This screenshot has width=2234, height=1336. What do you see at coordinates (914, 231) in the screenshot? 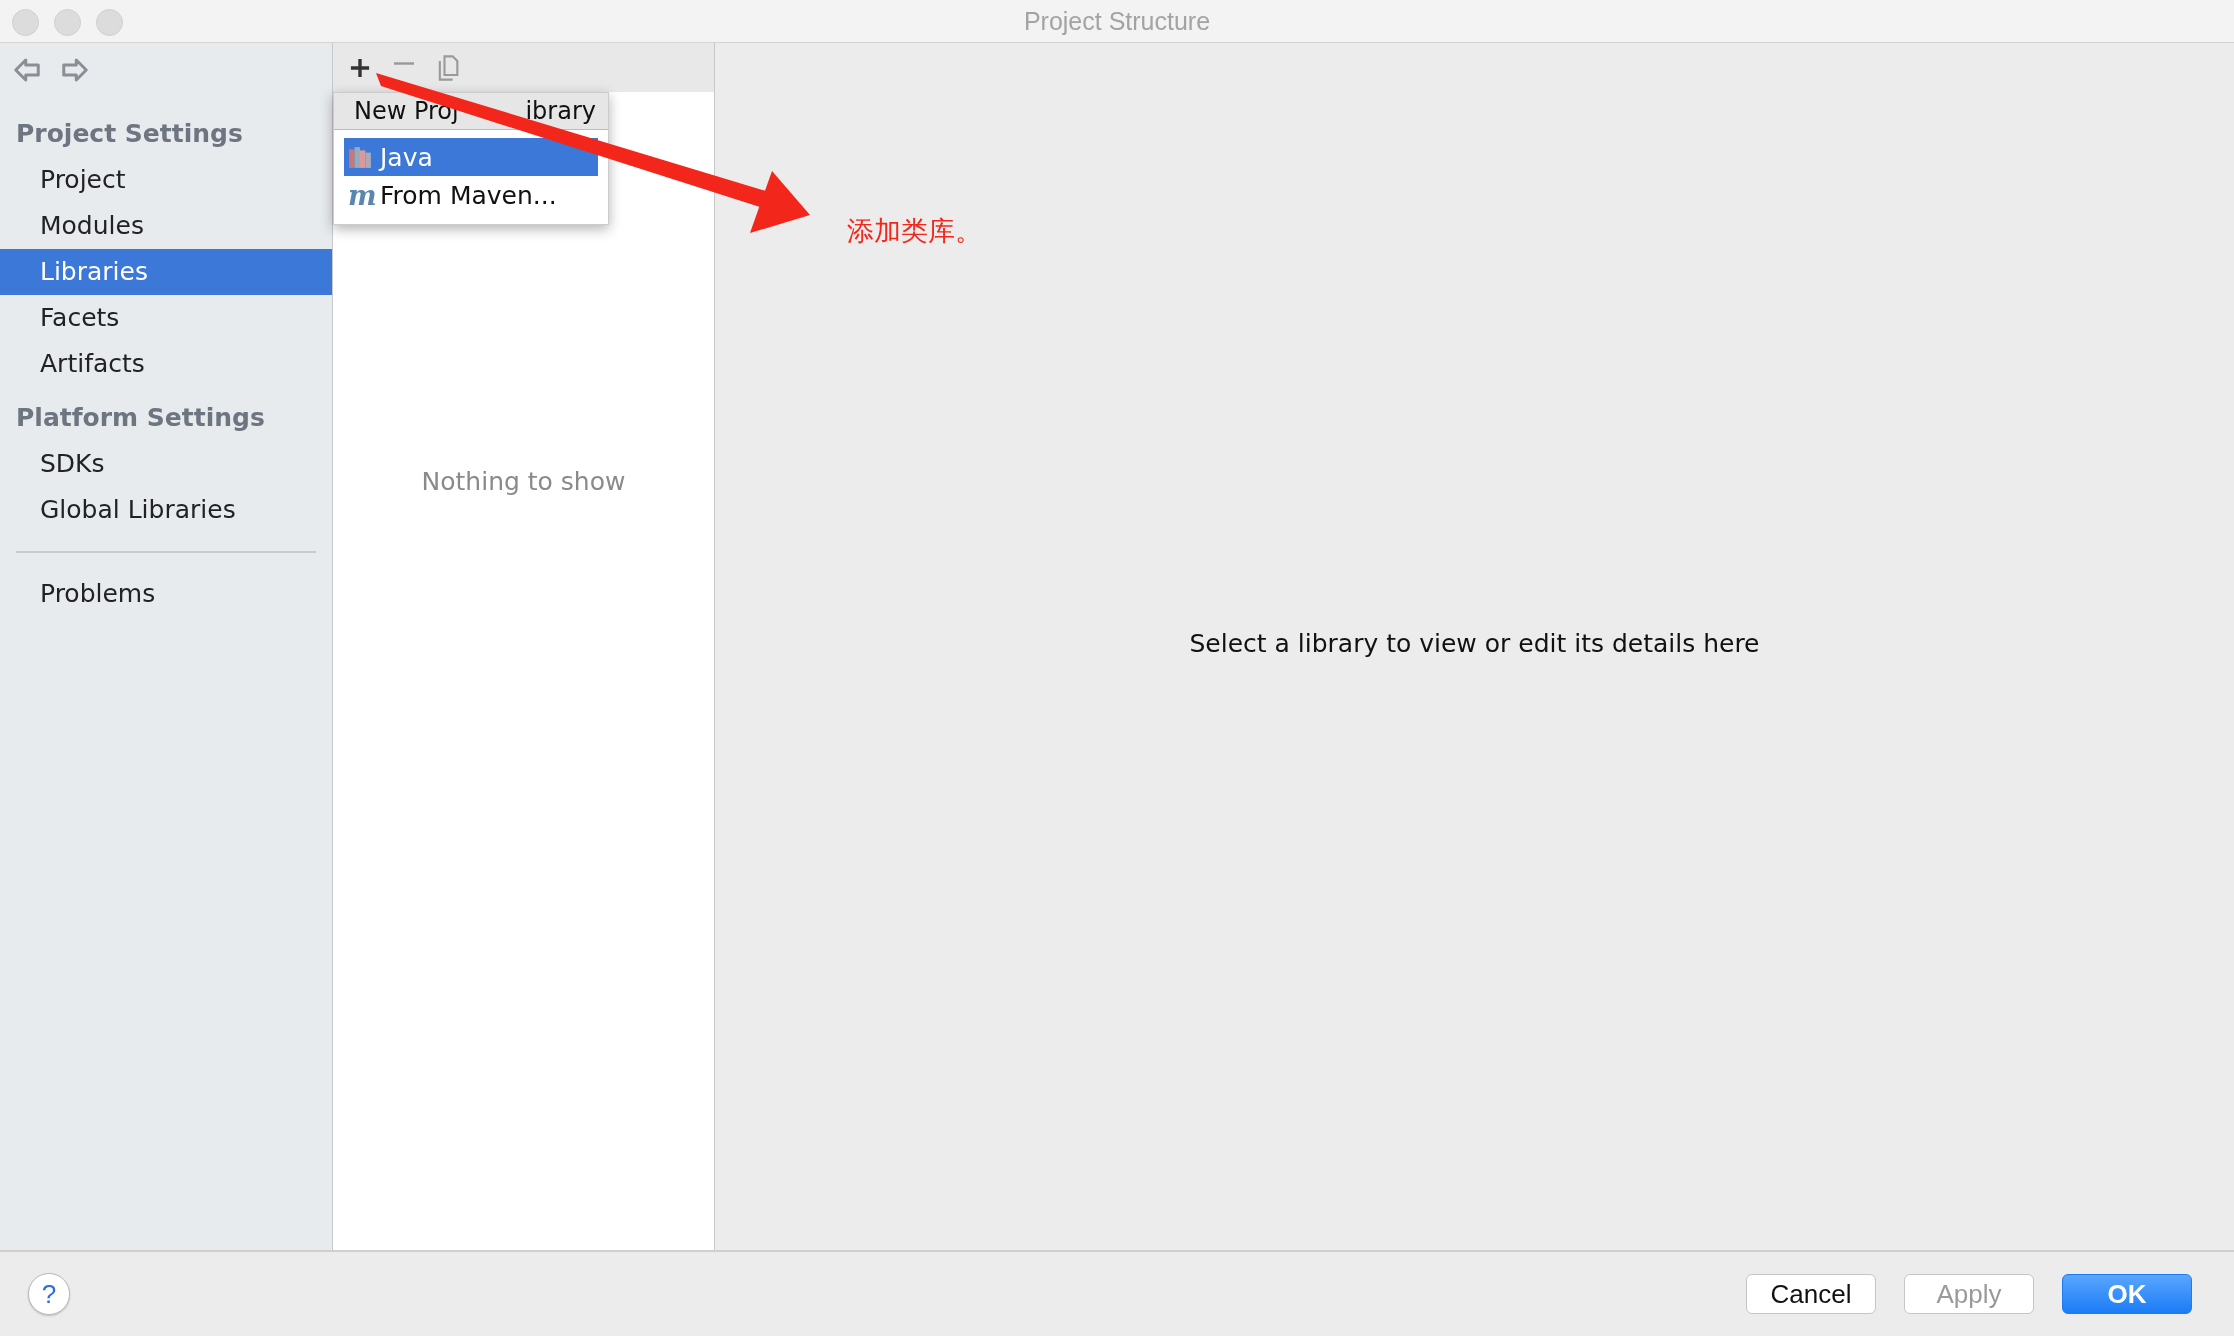
I see `annotation-text: 添加类库。` at bounding box center [914, 231].